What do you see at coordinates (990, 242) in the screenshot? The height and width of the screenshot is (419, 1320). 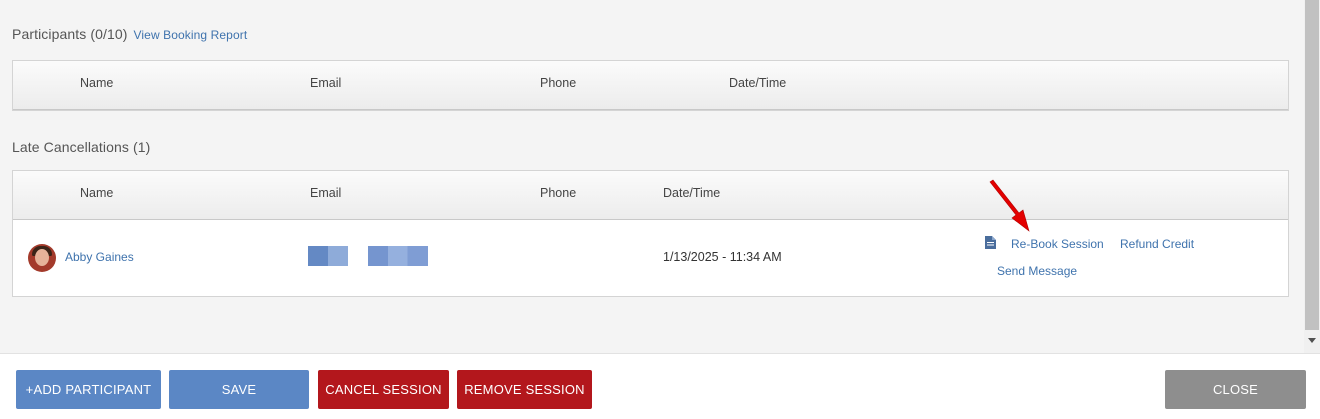 I see `document-icon` at bounding box center [990, 242].